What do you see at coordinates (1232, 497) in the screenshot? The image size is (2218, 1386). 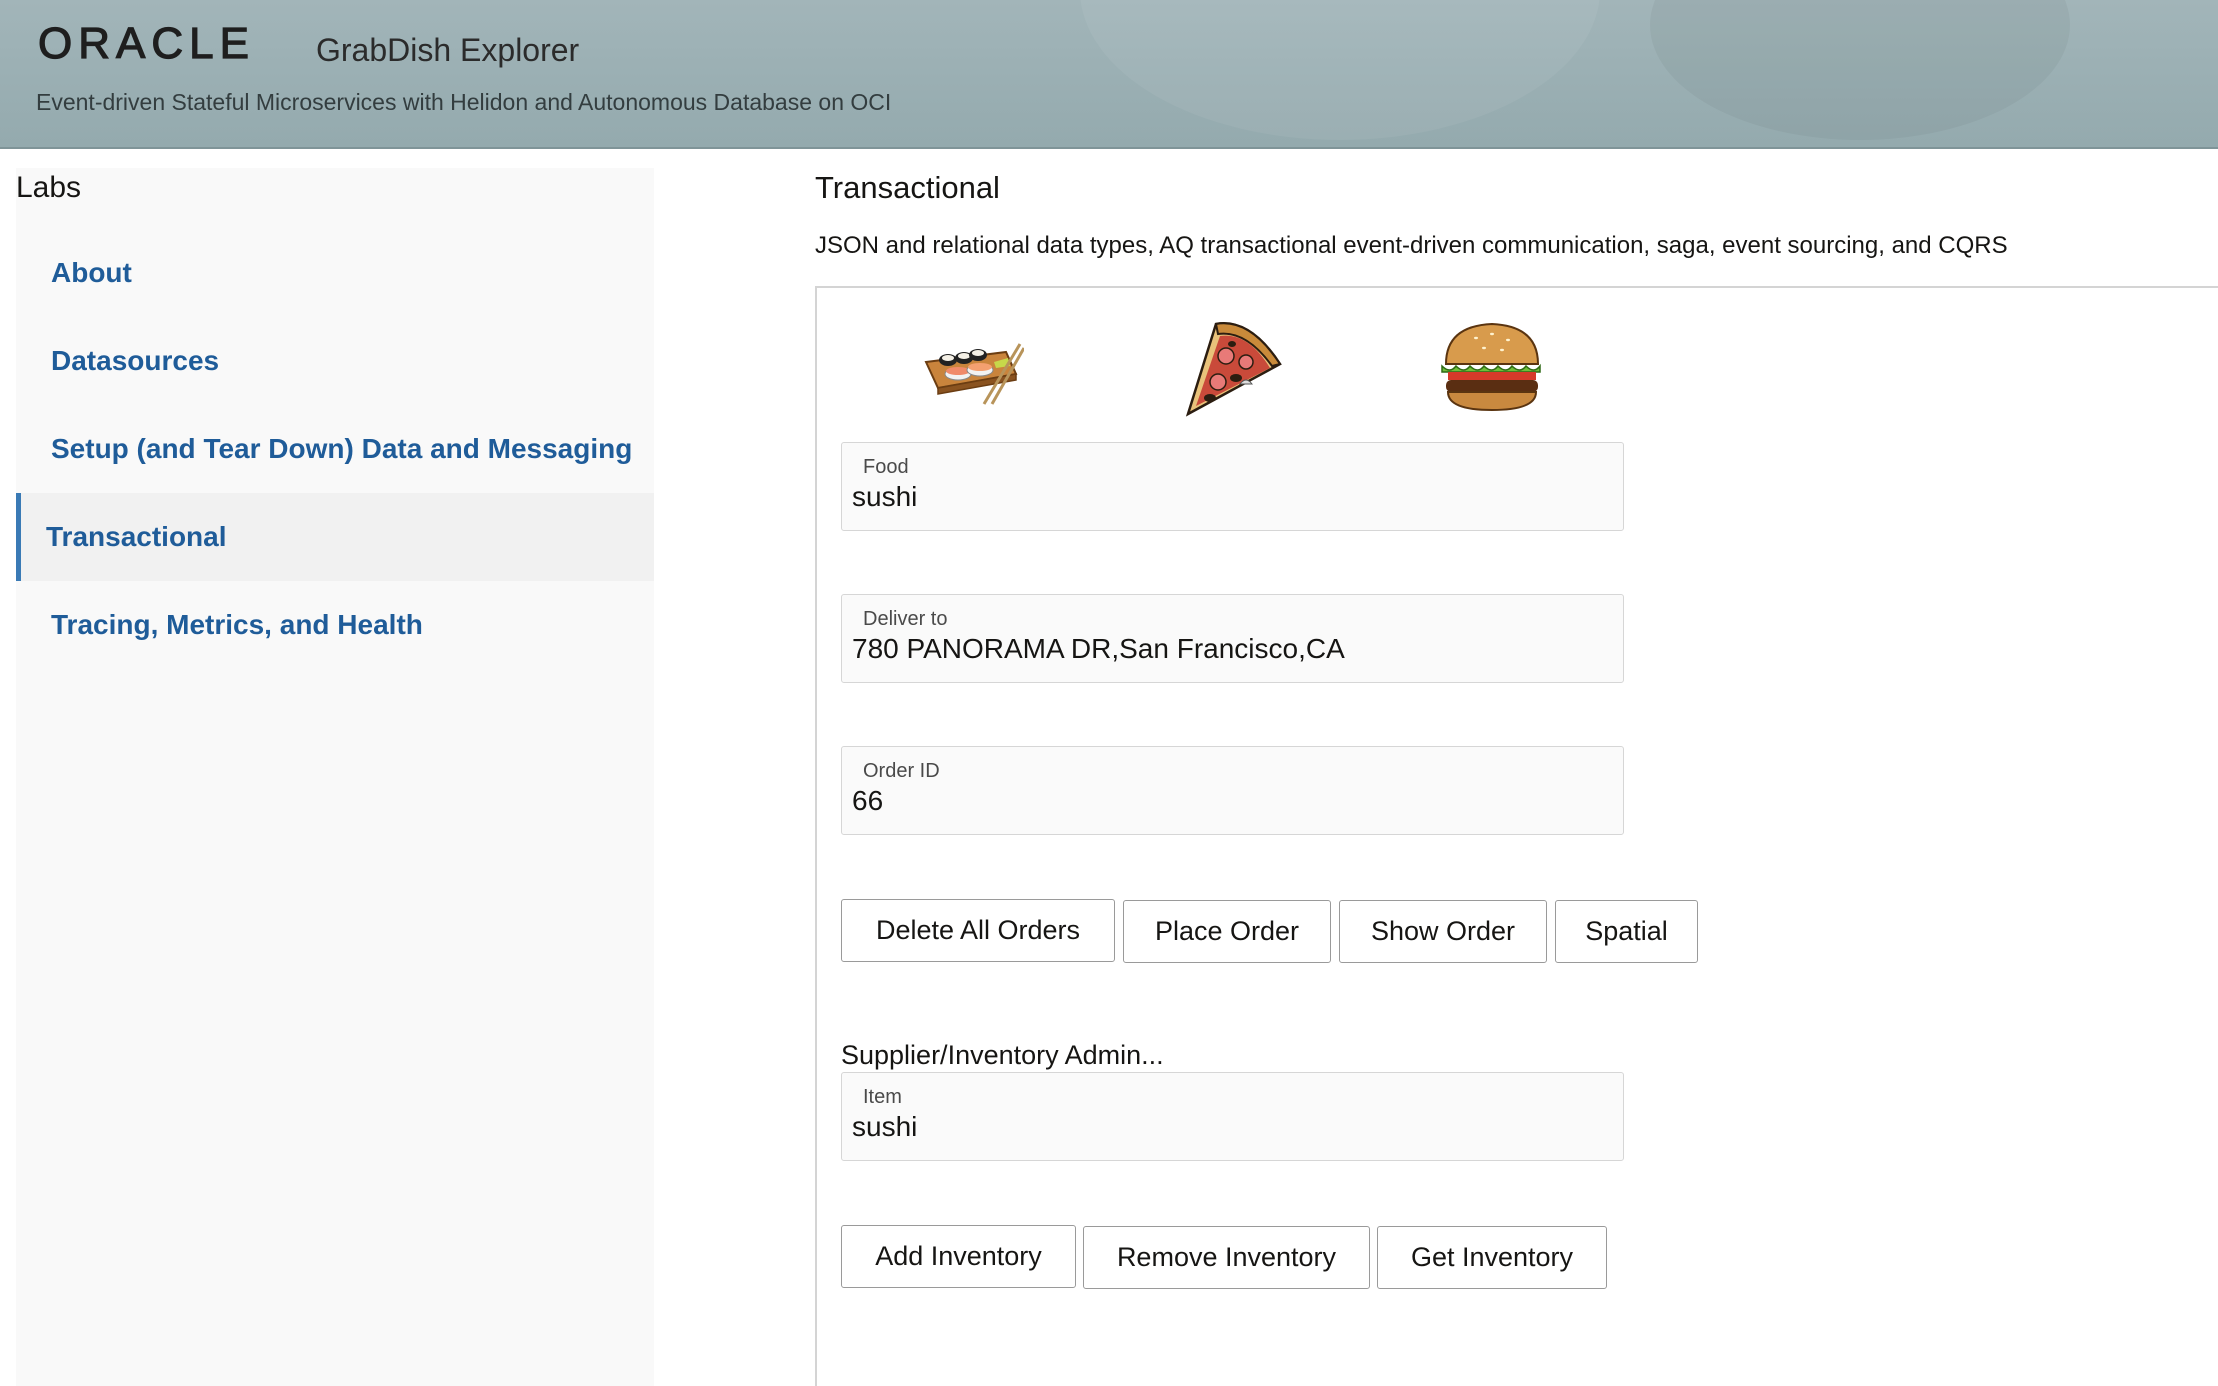 I see `food-input` at bounding box center [1232, 497].